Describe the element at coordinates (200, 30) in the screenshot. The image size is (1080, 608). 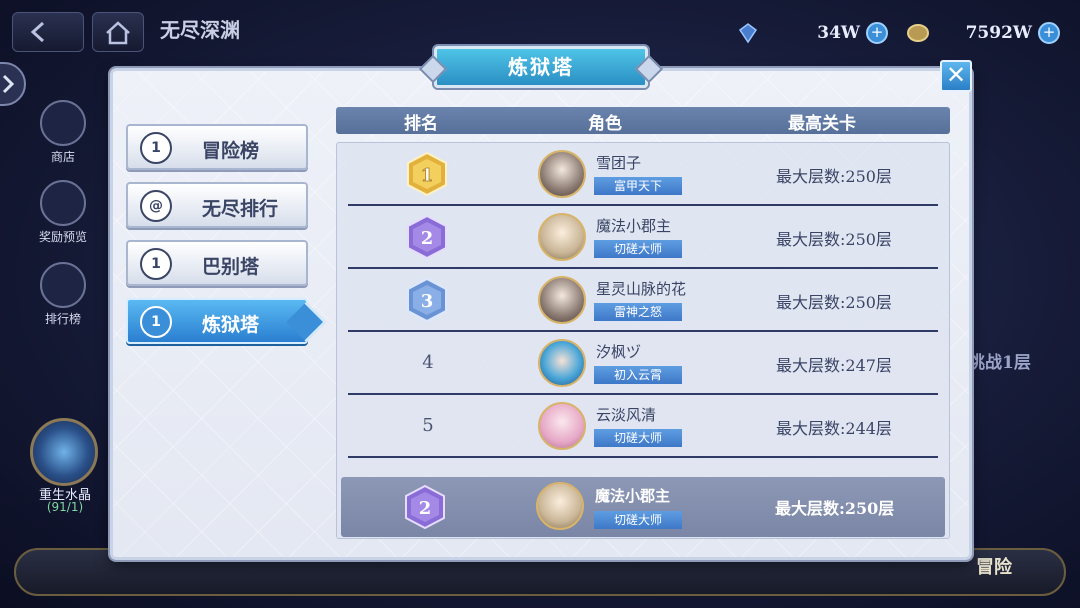
I see `page-title: 无尽深渊` at that location.